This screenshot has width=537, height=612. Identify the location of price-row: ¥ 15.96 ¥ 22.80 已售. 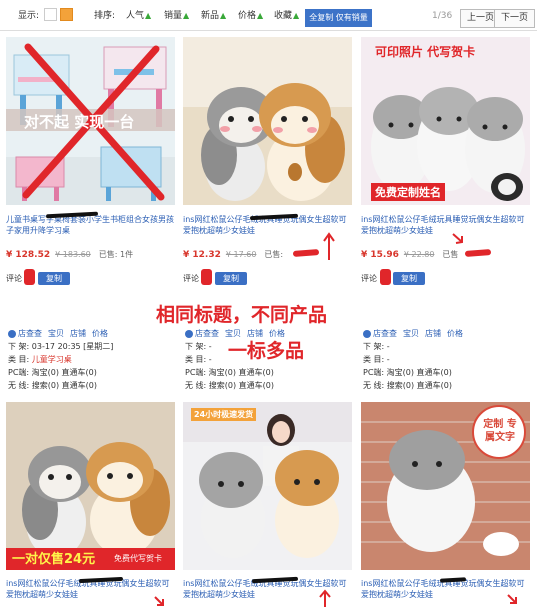
(409, 254).